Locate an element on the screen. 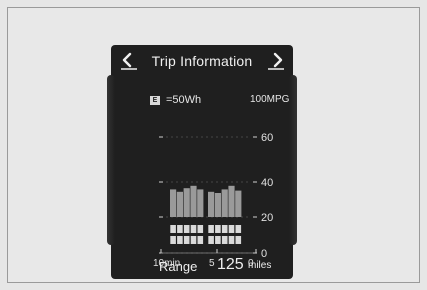 The height and width of the screenshot is (290, 427). y-tick-label: 60 is located at coordinates (267, 138).